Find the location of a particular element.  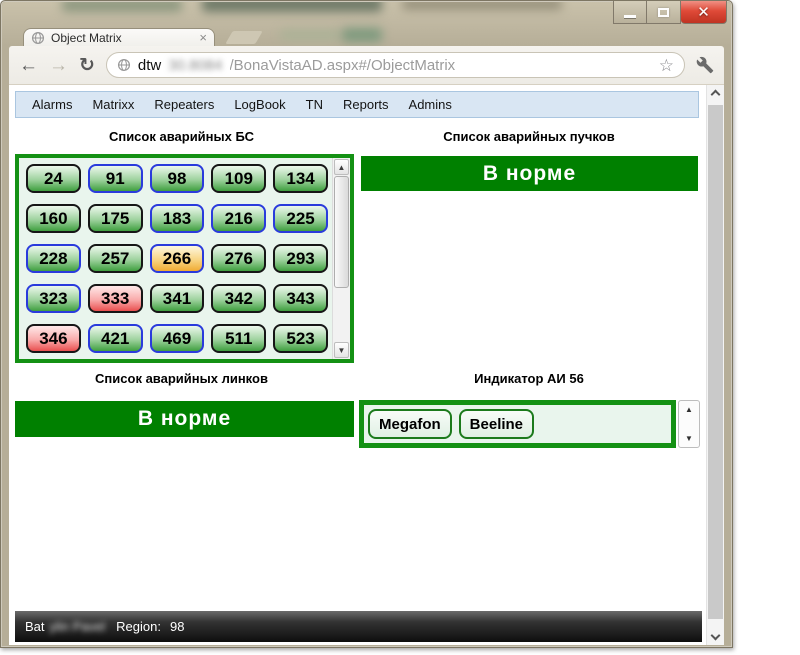

beams-status-bar: В норме is located at coordinates (529, 173).